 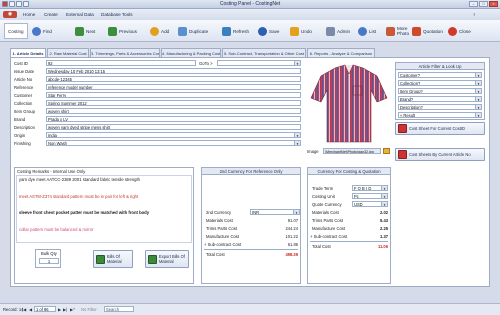 What do you see at coordinates (167, 259) in the screenshot?
I see `export-bom-button: Export Bills Of Material` at bounding box center [167, 259].